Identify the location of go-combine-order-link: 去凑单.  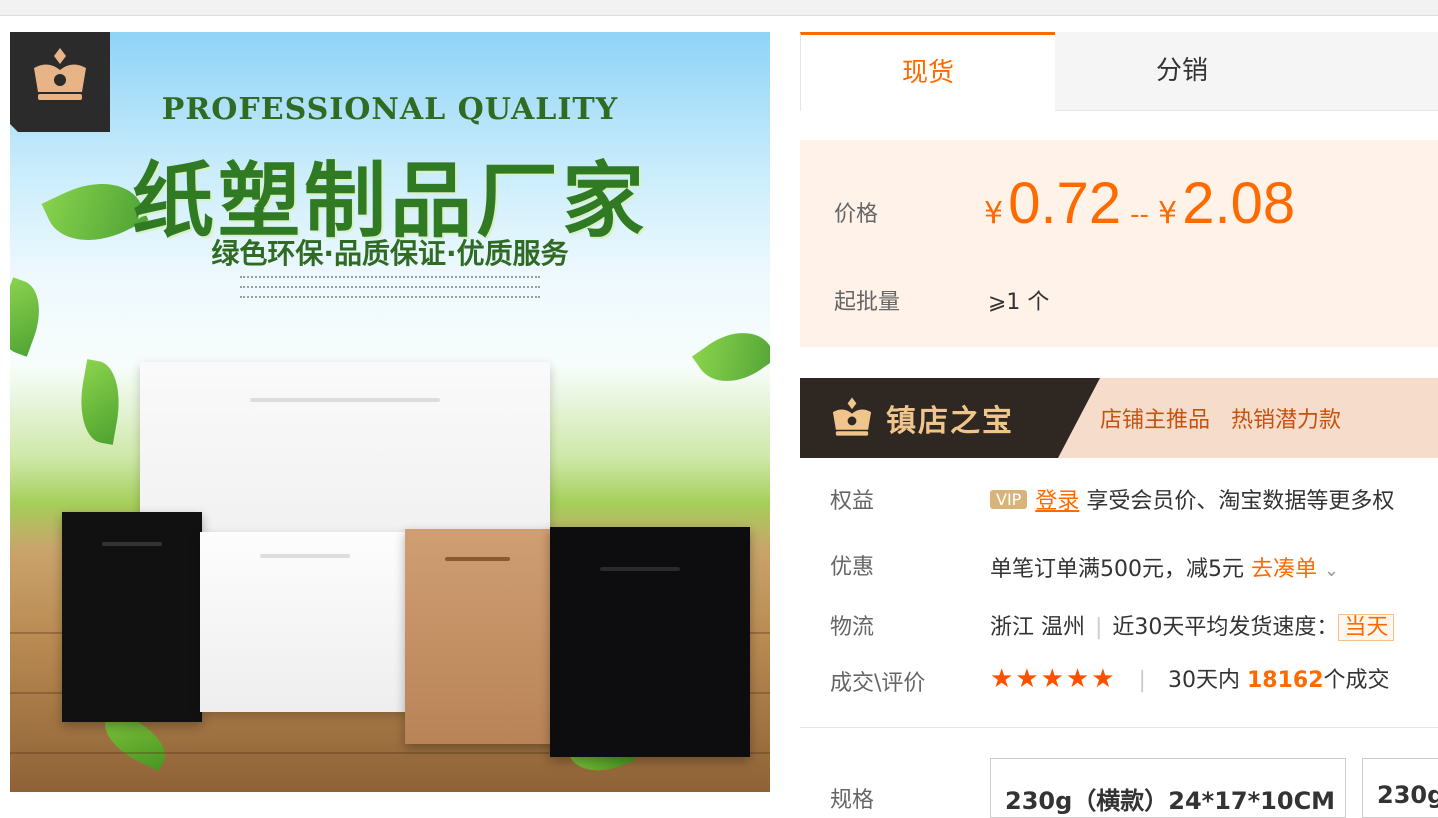
(1284, 569).